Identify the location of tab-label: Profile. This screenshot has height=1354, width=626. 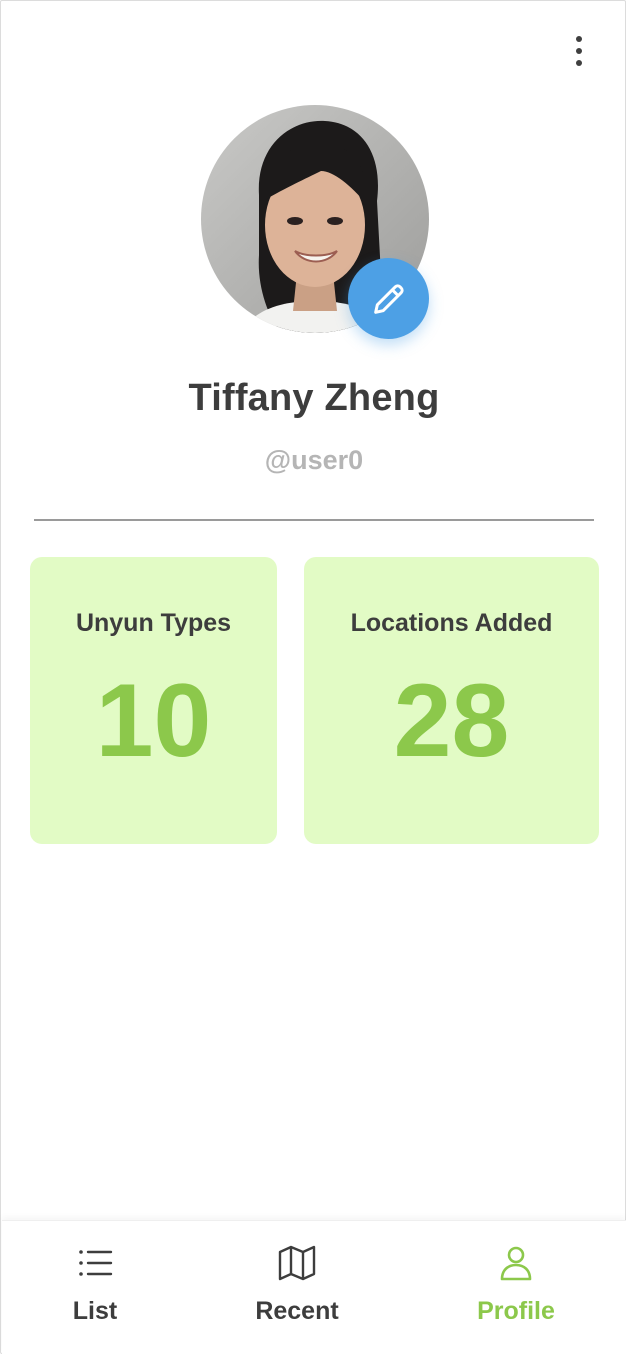
(516, 1311).